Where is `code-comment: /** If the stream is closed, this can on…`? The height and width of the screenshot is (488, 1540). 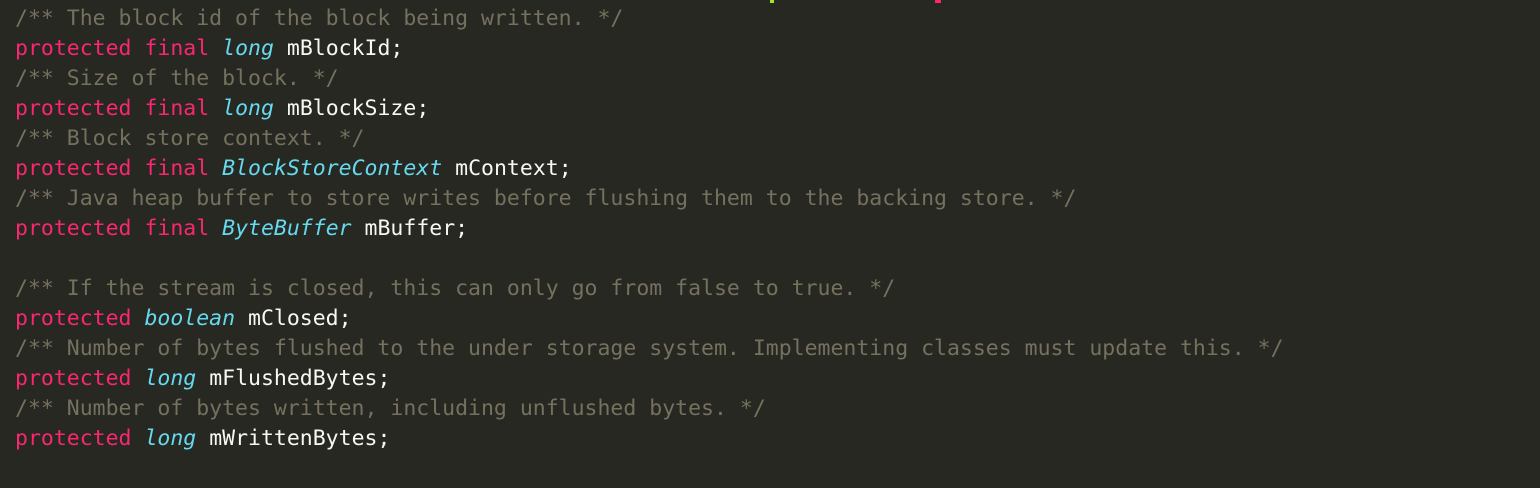 code-comment: /** If the stream is closed, this can on… is located at coordinates (455, 288).